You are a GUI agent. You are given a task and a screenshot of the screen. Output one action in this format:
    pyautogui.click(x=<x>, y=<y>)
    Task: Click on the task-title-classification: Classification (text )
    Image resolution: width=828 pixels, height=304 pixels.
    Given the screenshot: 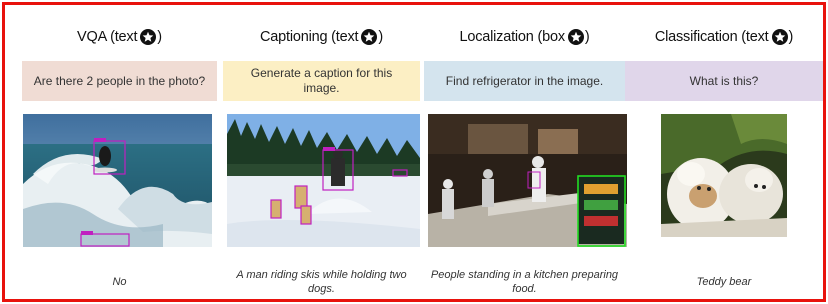 What is the action you would take?
    pyautogui.click(x=724, y=37)
    